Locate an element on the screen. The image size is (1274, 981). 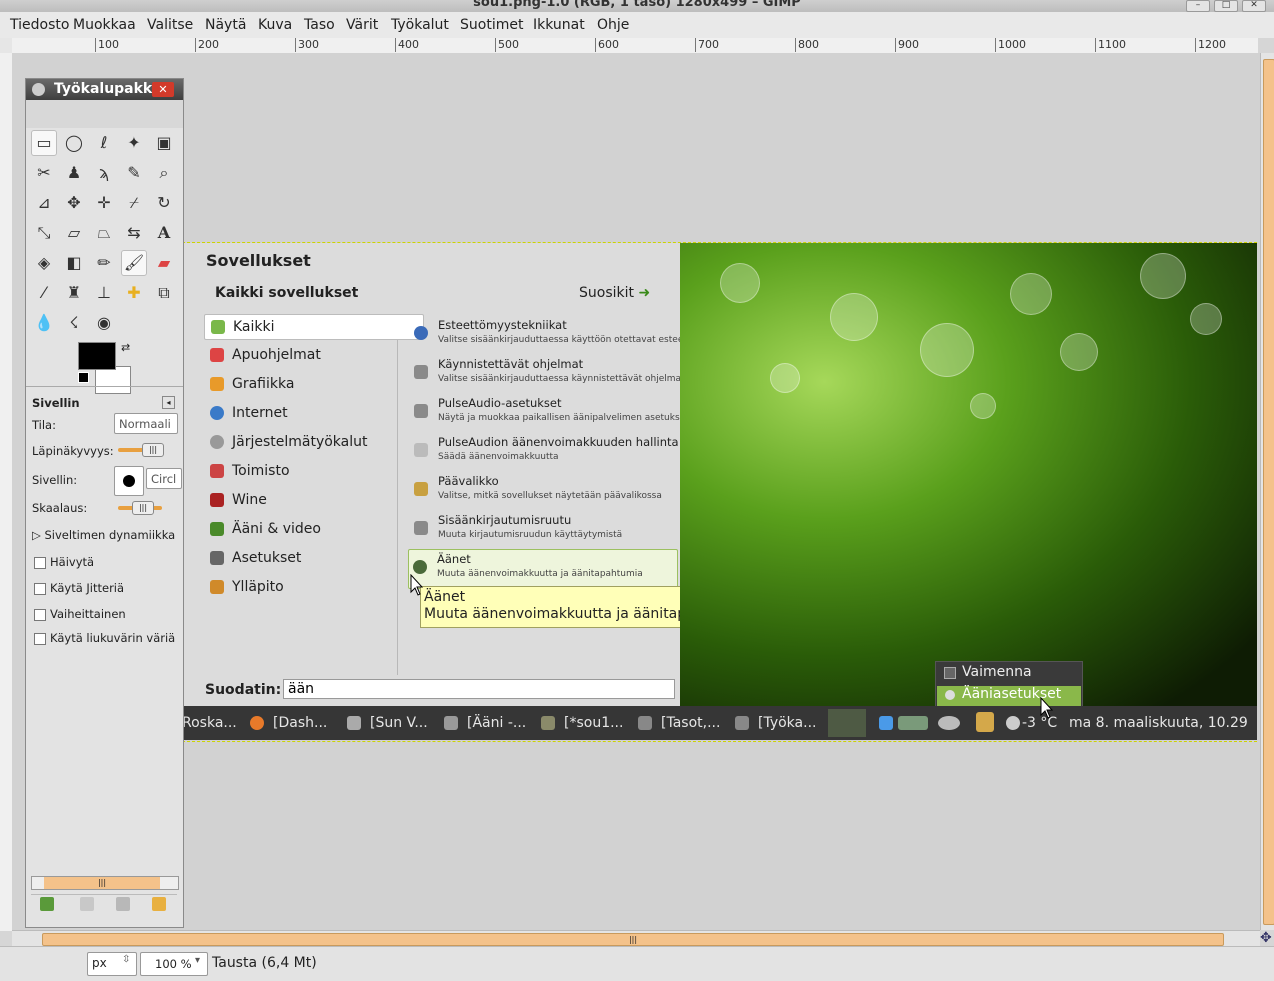
zoom-select: 100 % ▾ is located at coordinates (174, 964).